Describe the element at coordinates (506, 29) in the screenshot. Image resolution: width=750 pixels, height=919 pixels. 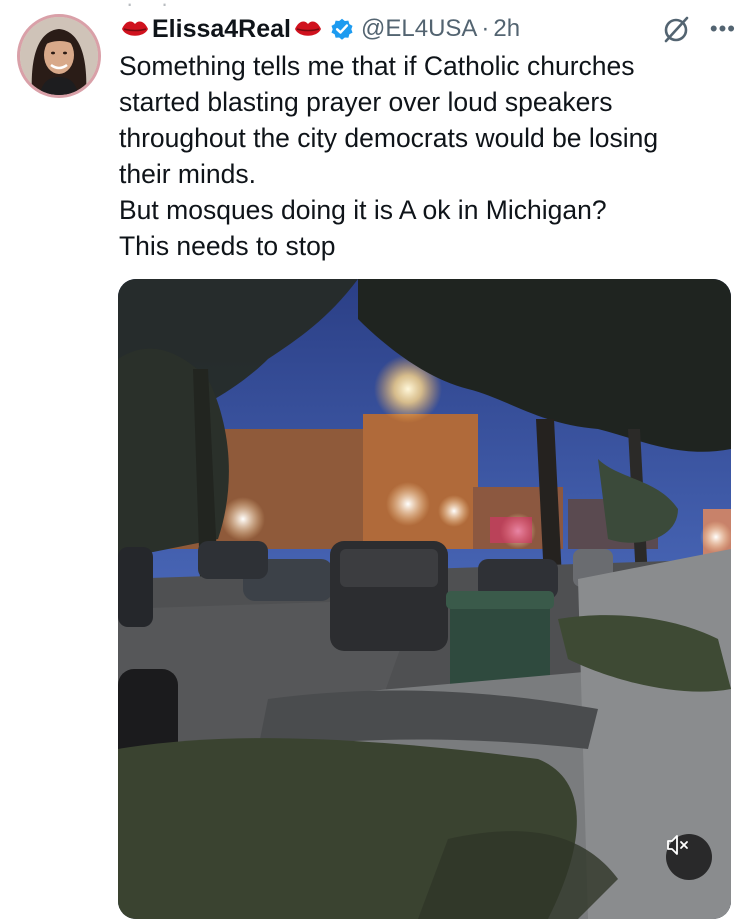
I see `timestamp: 2h` at that location.